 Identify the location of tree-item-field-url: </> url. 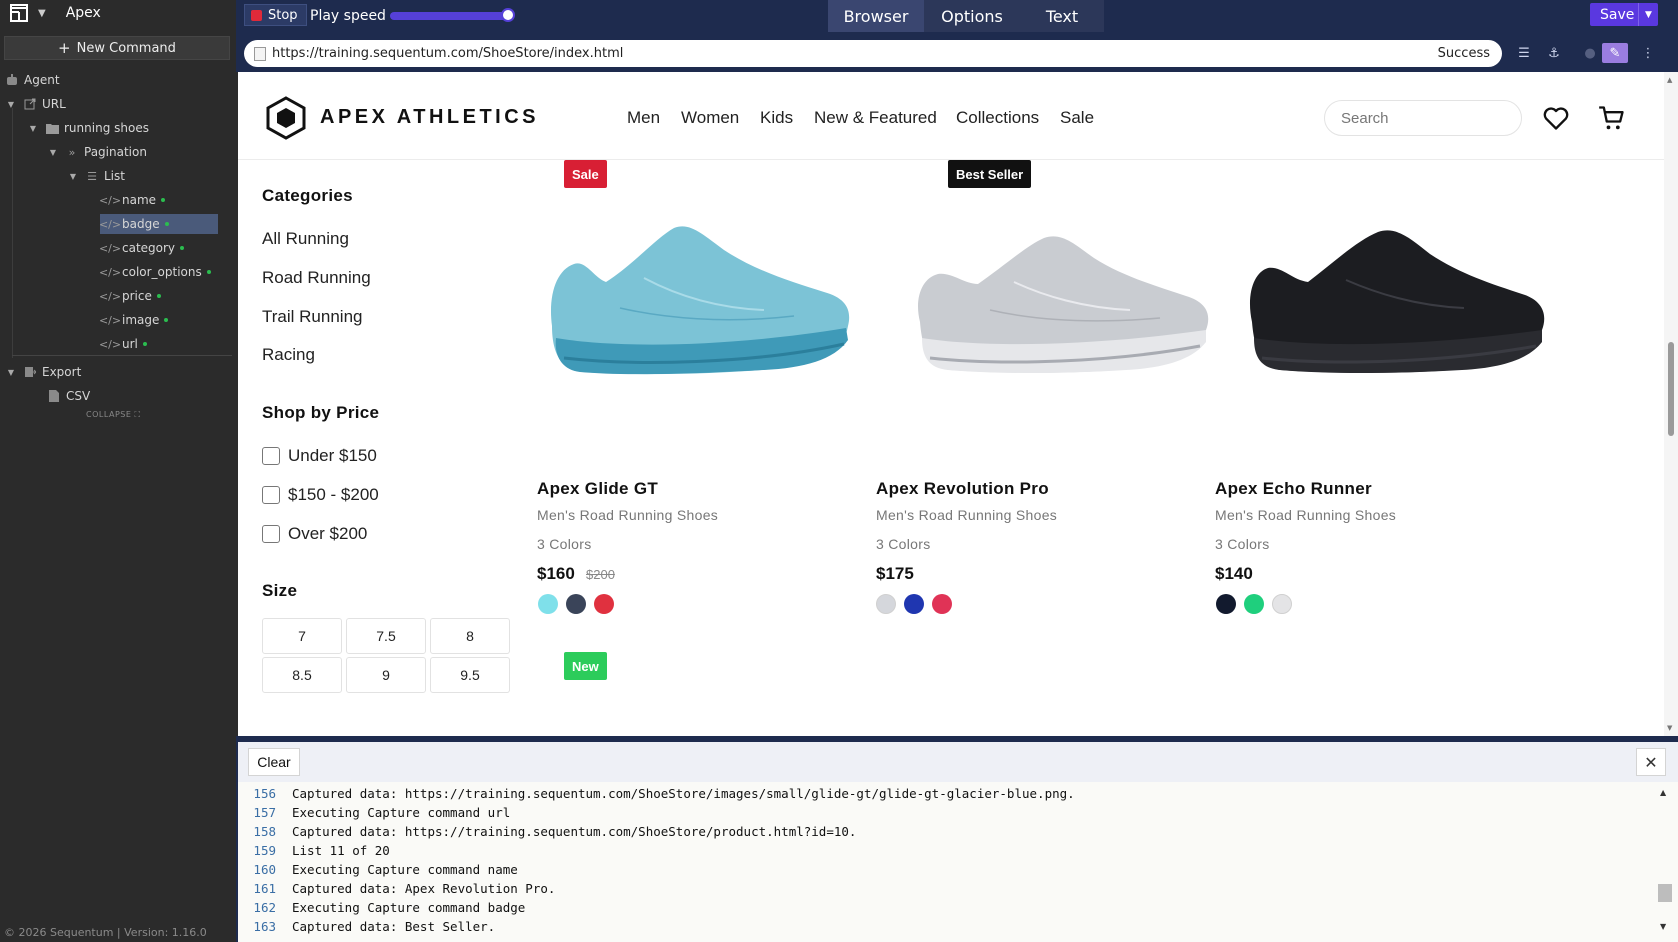
(118, 344).